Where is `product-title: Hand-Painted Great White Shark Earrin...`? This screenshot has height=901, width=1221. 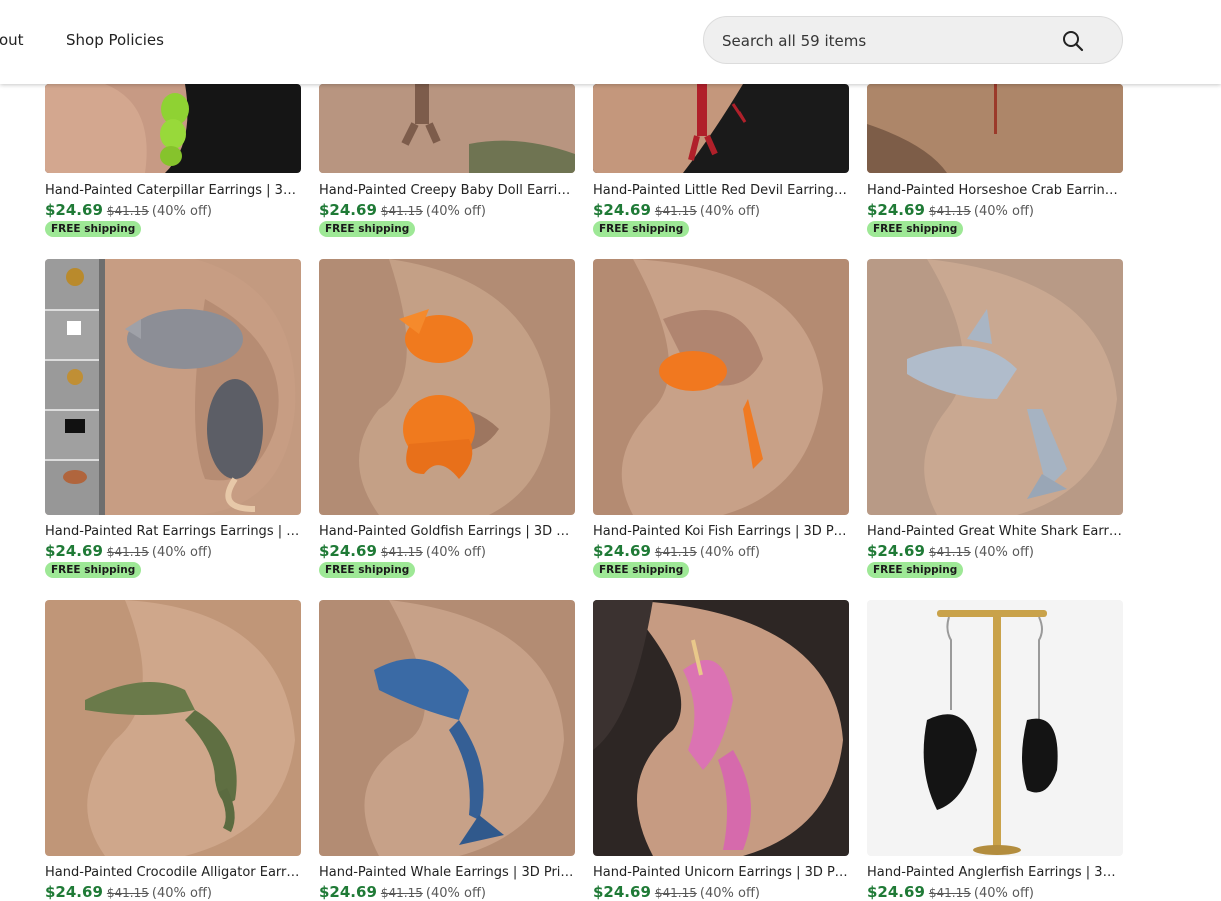 product-title: Hand-Painted Great White Shark Earrin... is located at coordinates (995, 531).